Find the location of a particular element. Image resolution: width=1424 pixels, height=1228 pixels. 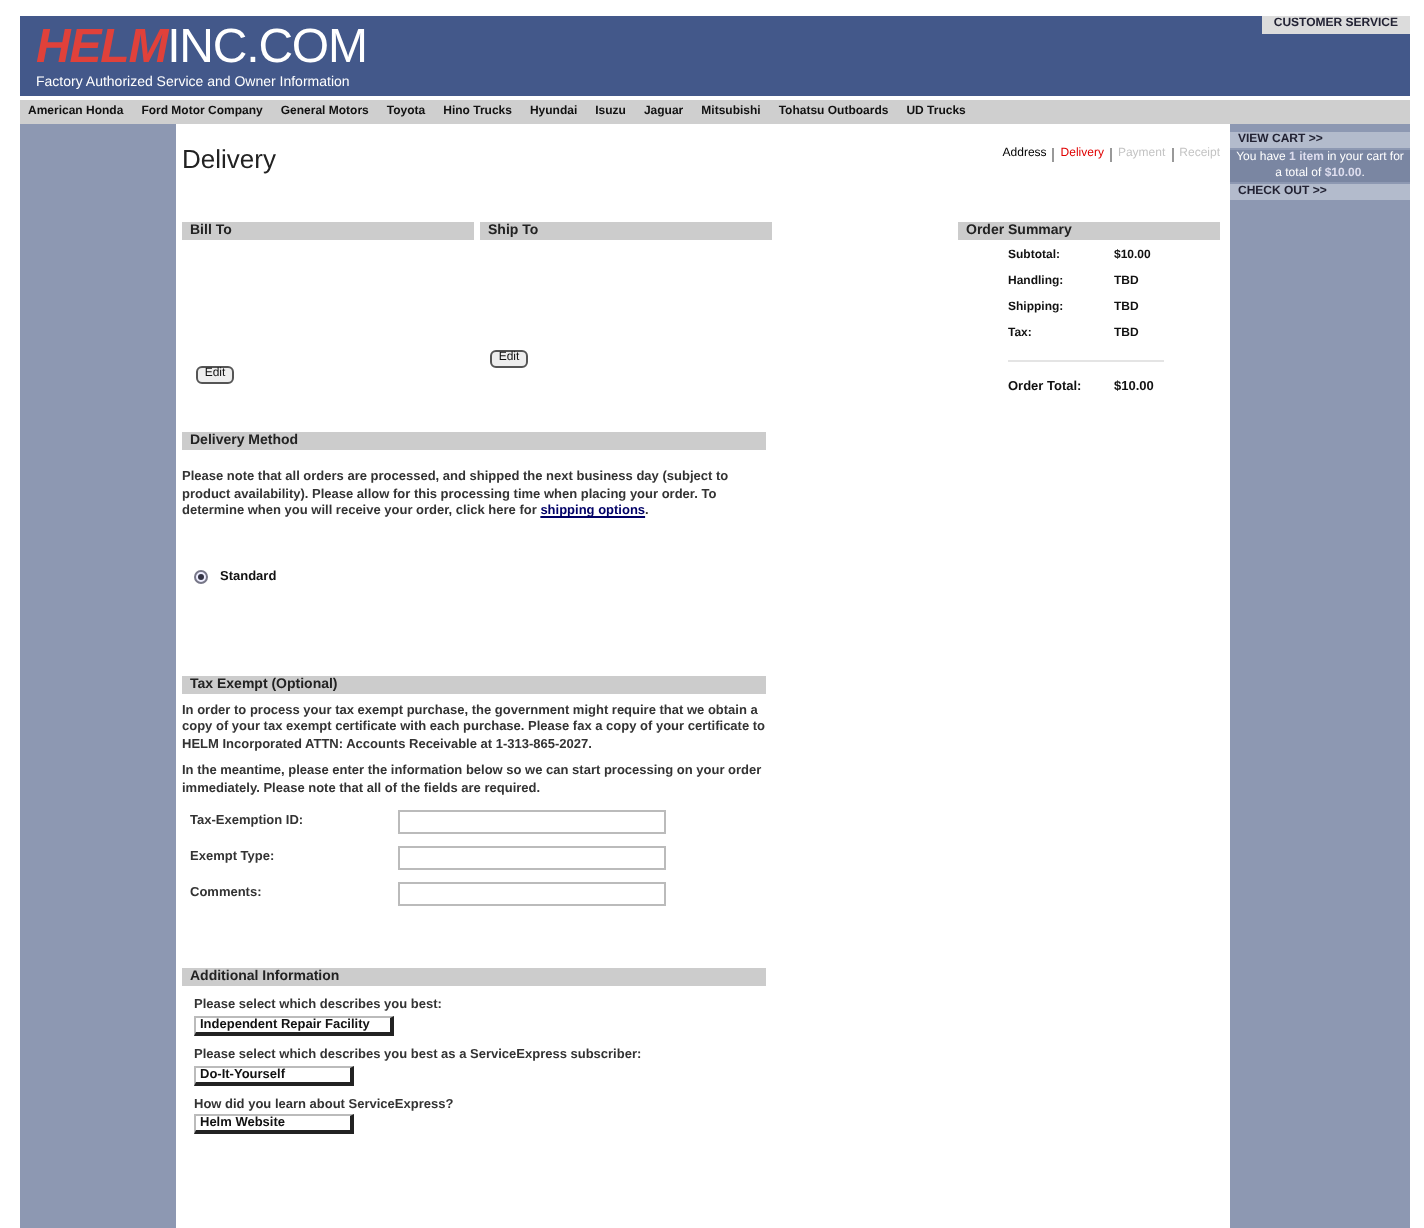

logo: HELMINC.COM is located at coordinates (201, 48).